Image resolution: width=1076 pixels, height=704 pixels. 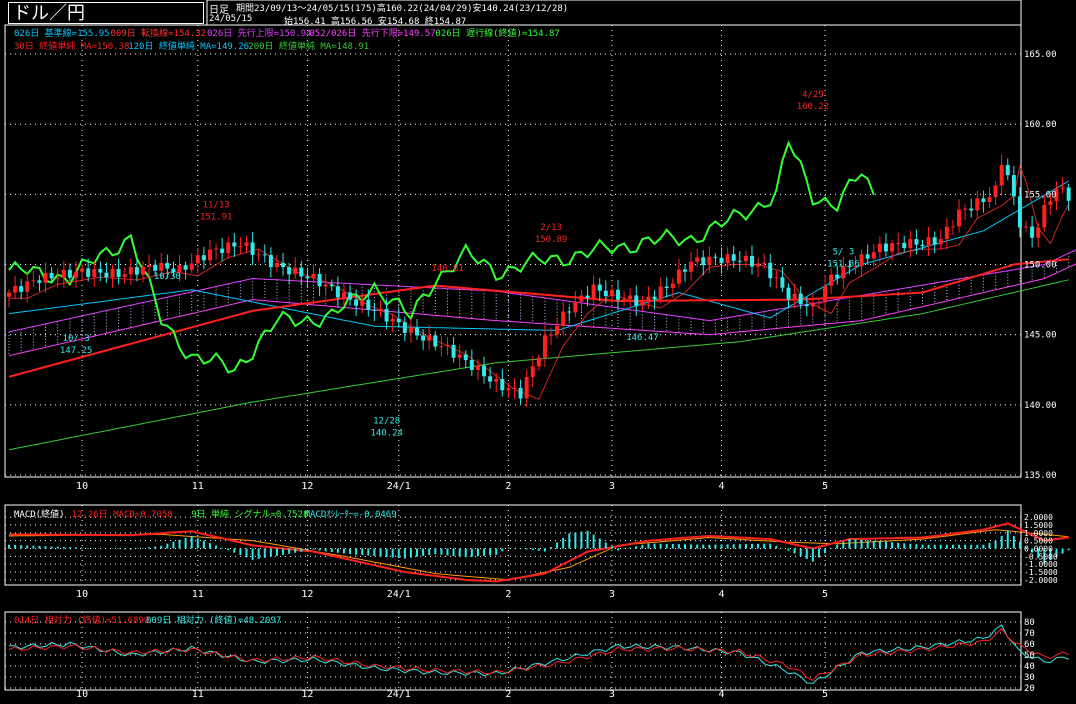 What do you see at coordinates (508, 694) in the screenshot?
I see `x-tick-label: 2` at bounding box center [508, 694].